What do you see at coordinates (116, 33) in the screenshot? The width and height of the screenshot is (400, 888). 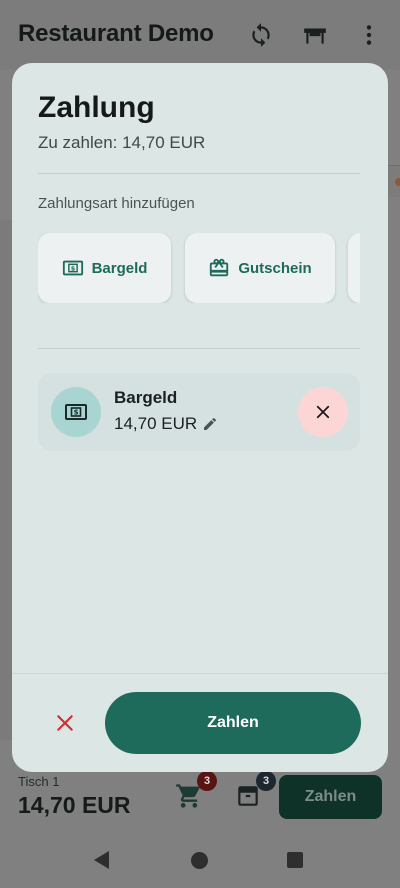 I see `app-title: Restaurant Demo` at bounding box center [116, 33].